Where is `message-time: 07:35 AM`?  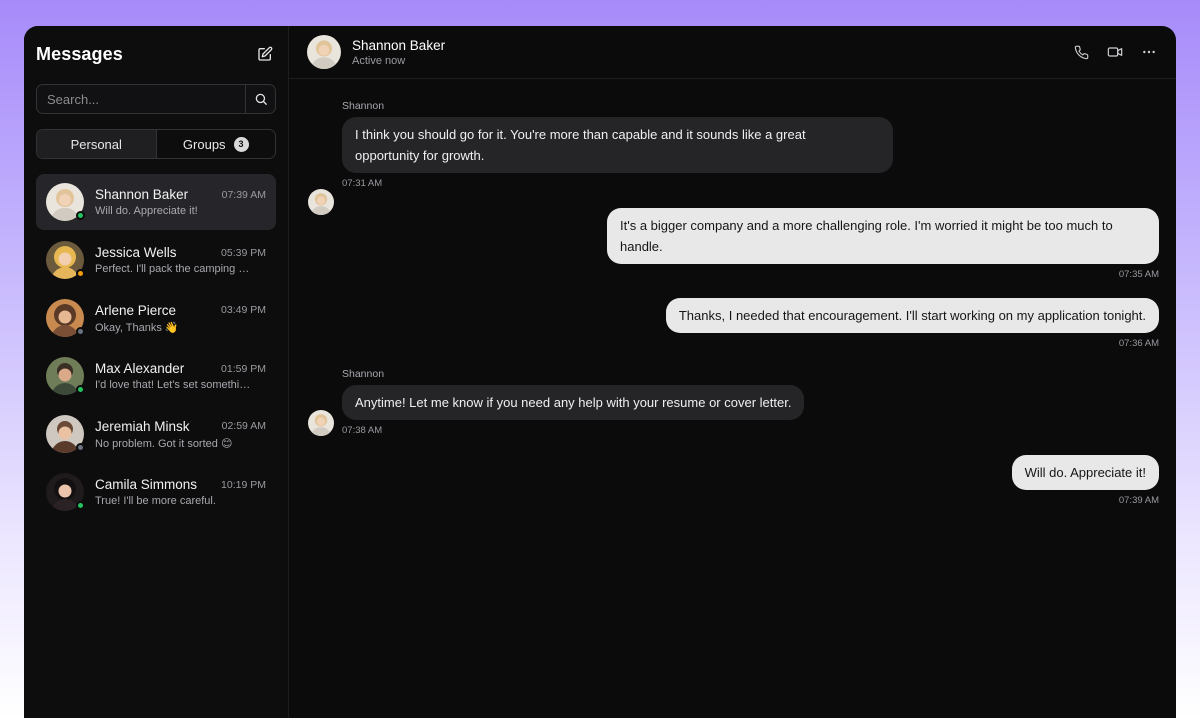 message-time: 07:35 AM is located at coordinates (1138, 274).